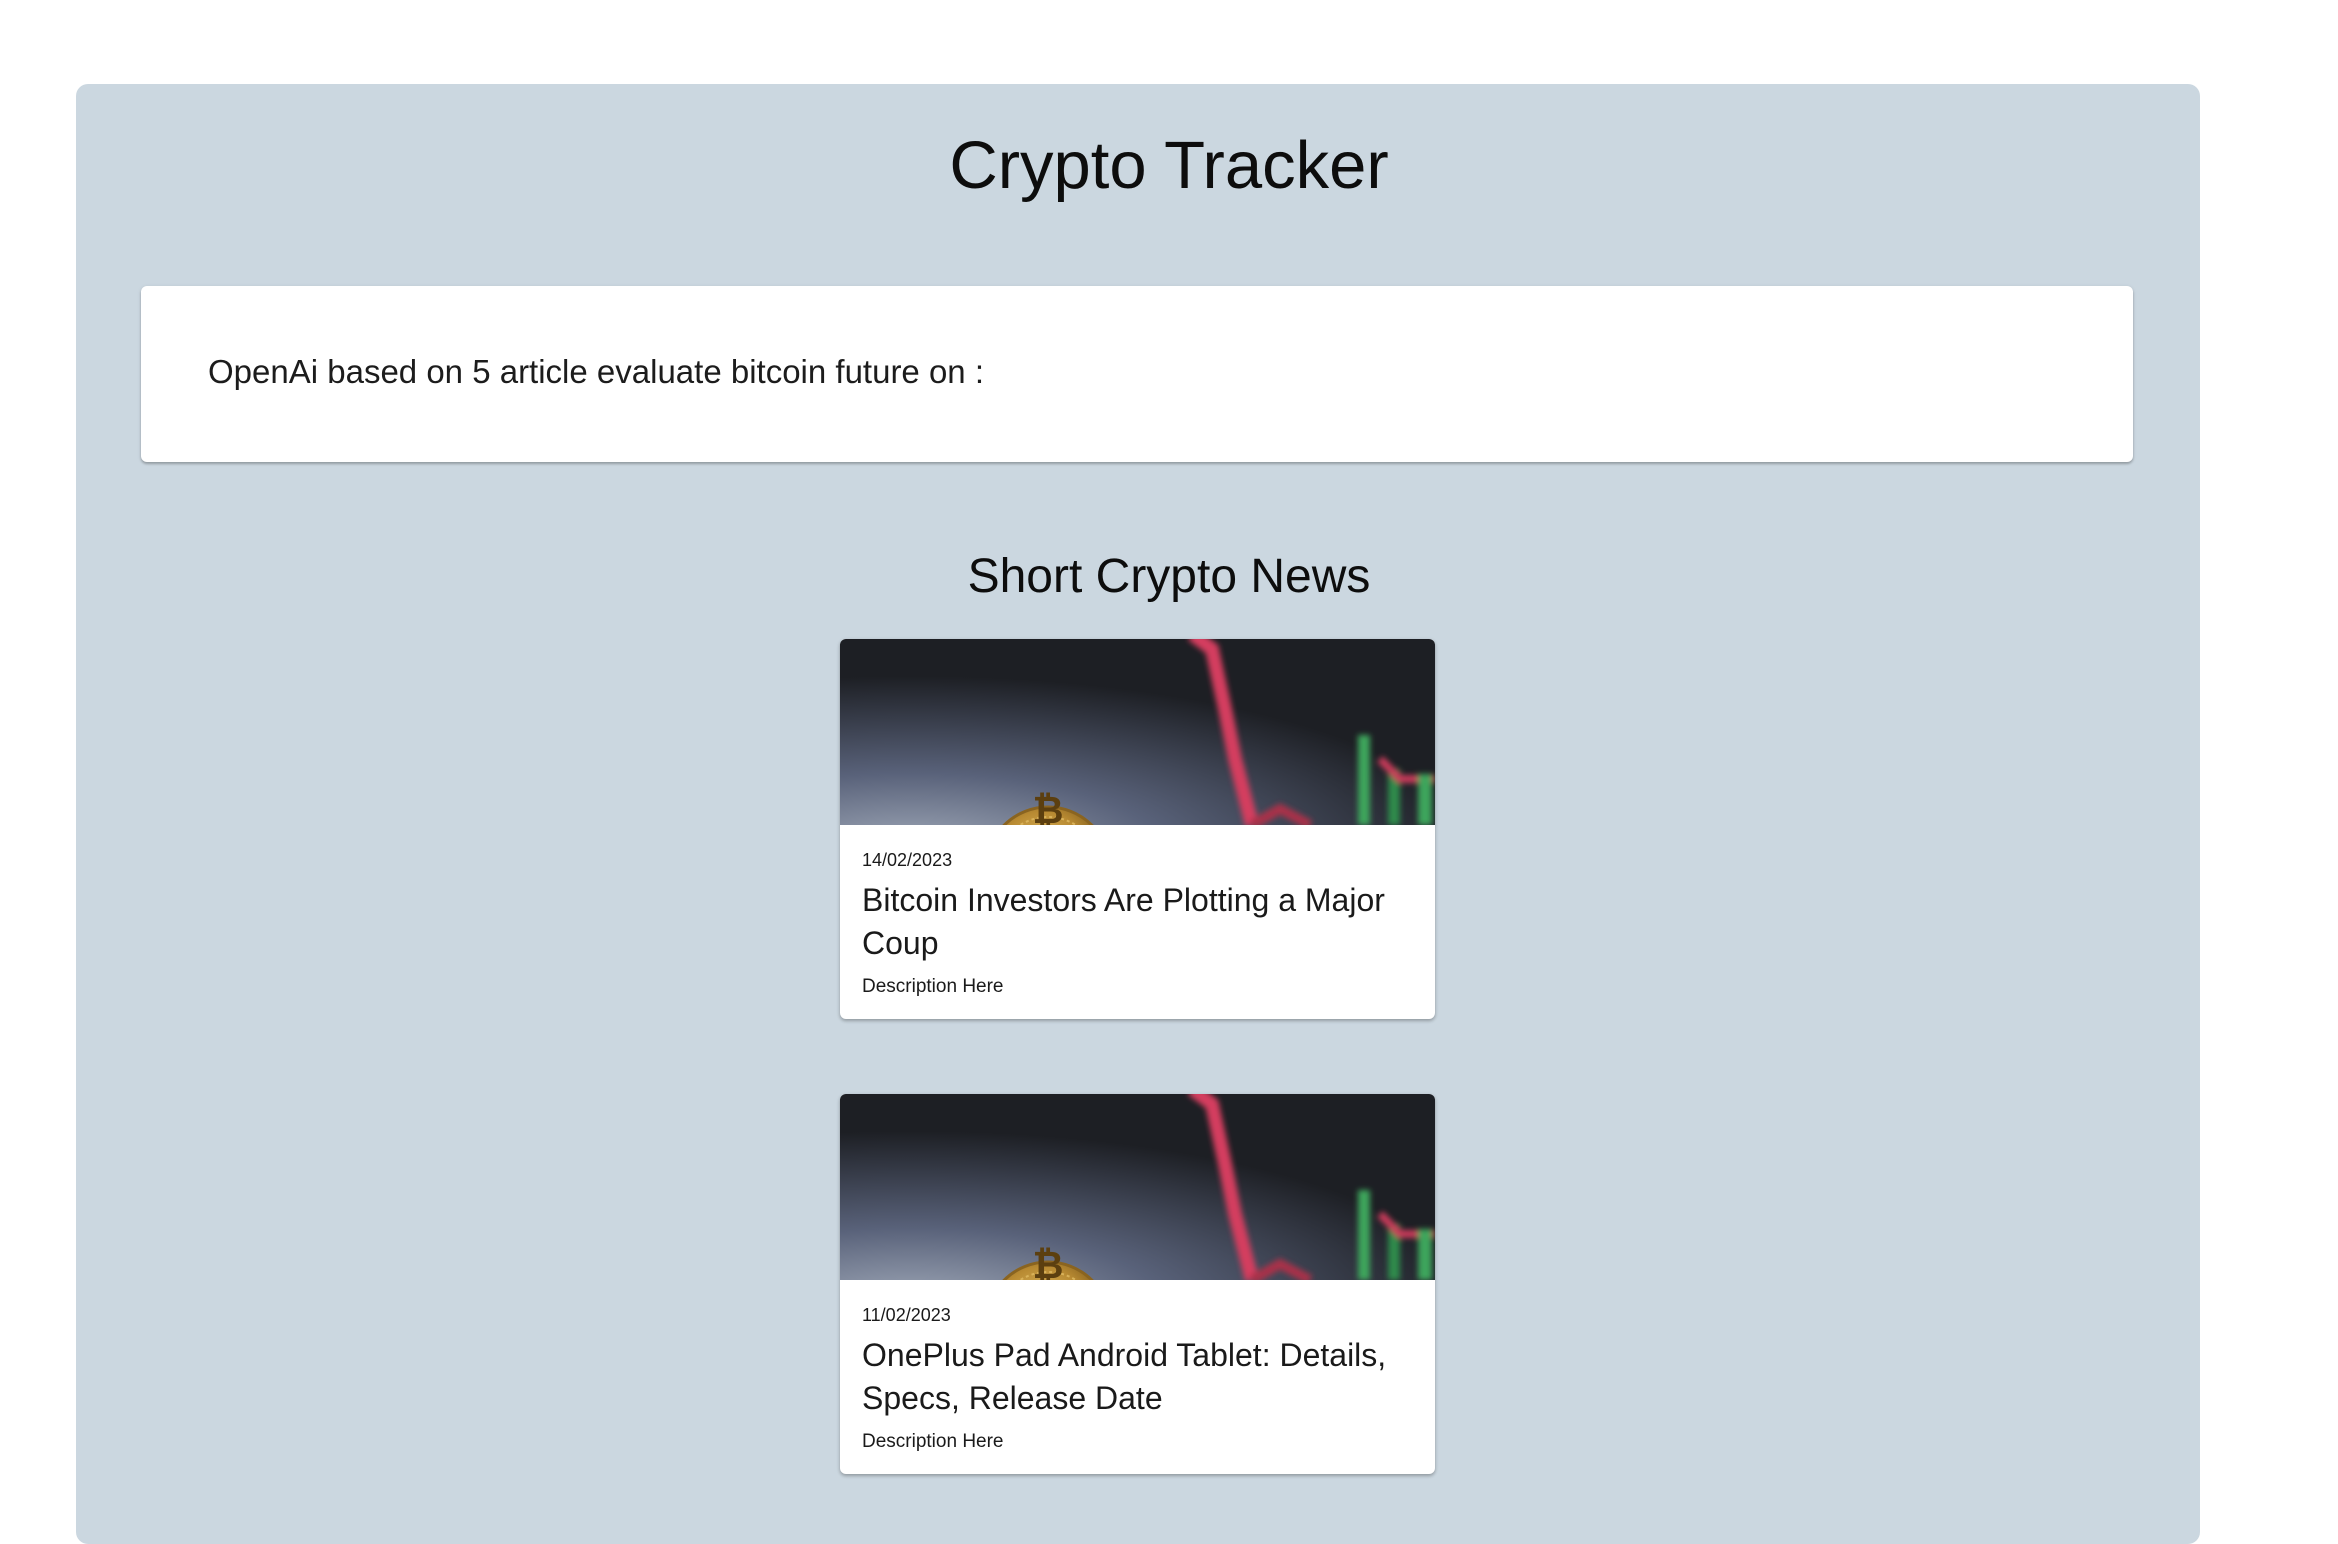 The image size is (2338, 1544). Describe the element at coordinates (1169, 165) in the screenshot. I see `page-title: Crypto Tracker` at that location.